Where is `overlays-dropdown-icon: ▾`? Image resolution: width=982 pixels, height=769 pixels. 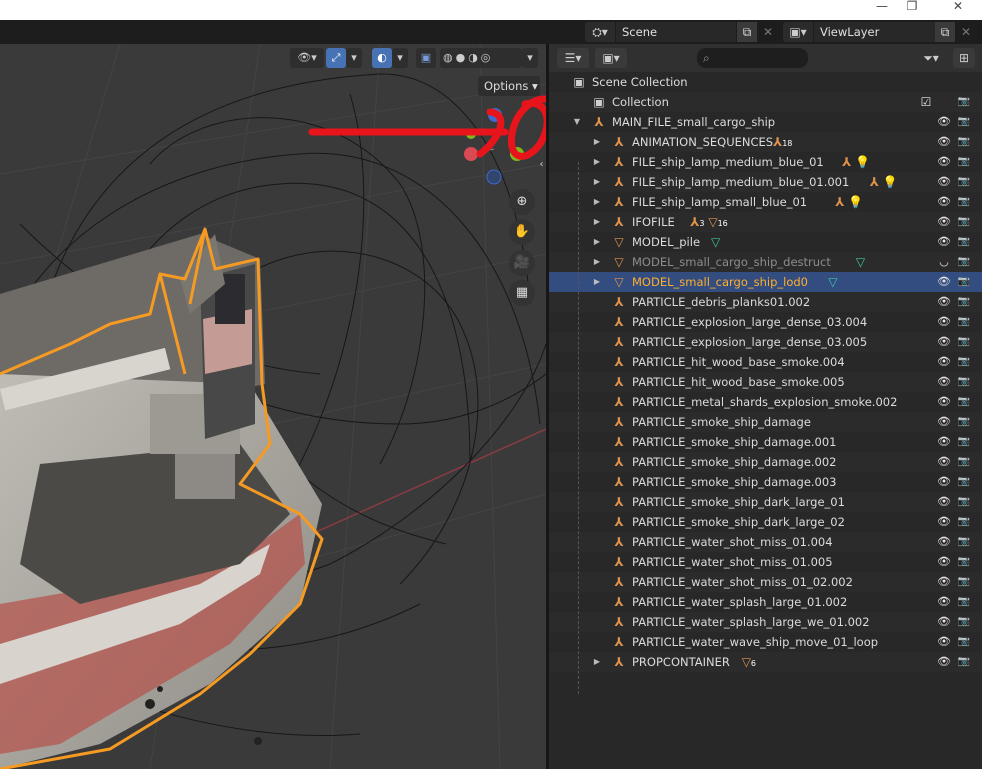
overlays-dropdown-icon: ▾ is located at coordinates (400, 58).